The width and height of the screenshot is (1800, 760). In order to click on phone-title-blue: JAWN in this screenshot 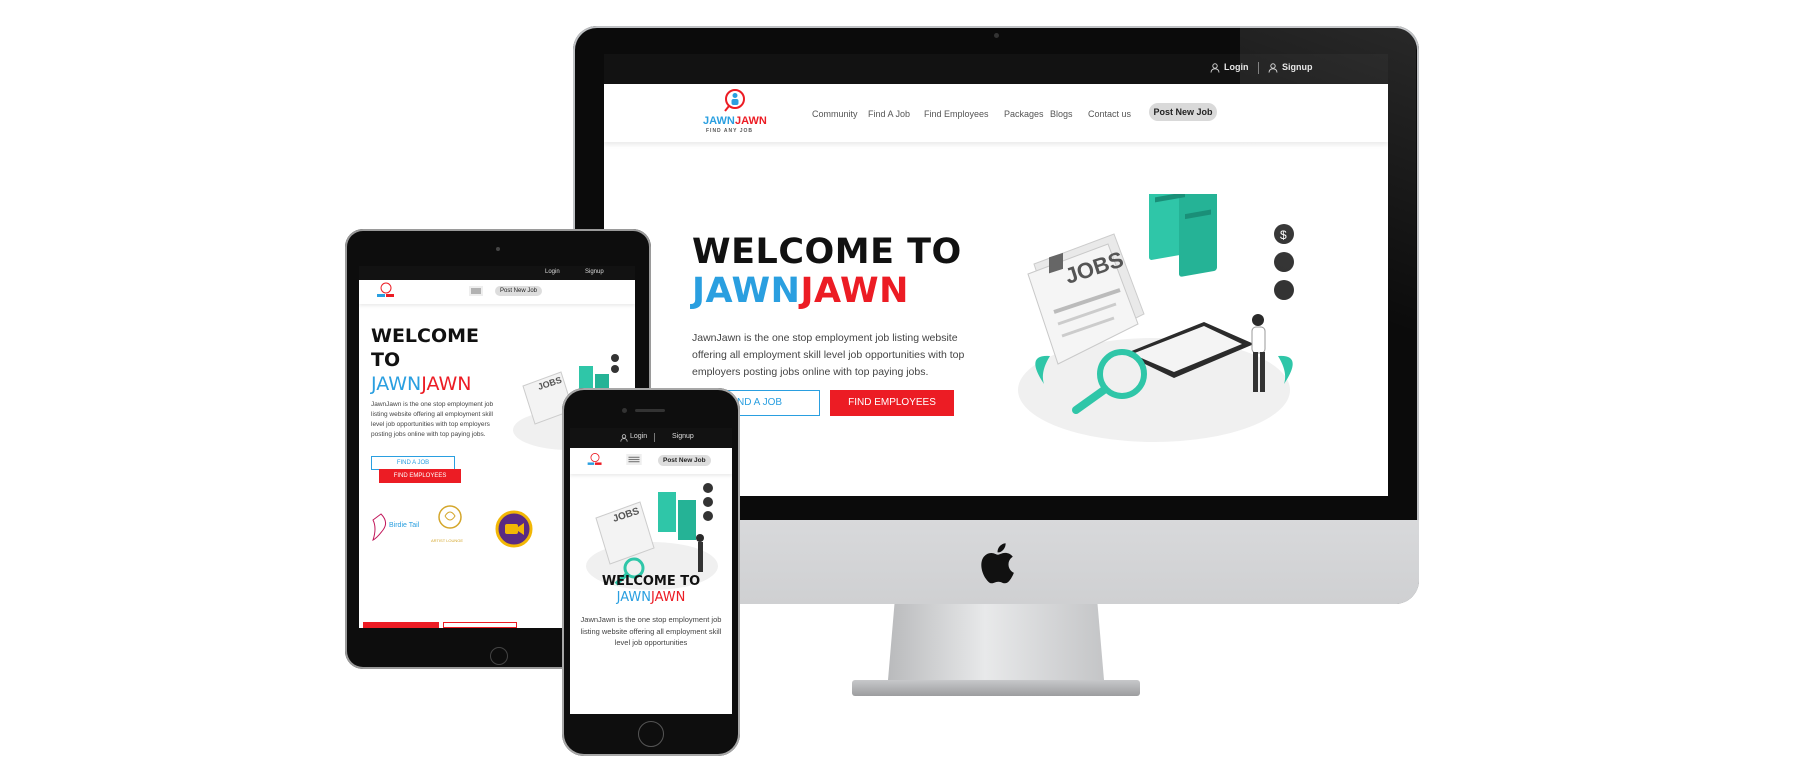, I will do `click(633, 597)`.